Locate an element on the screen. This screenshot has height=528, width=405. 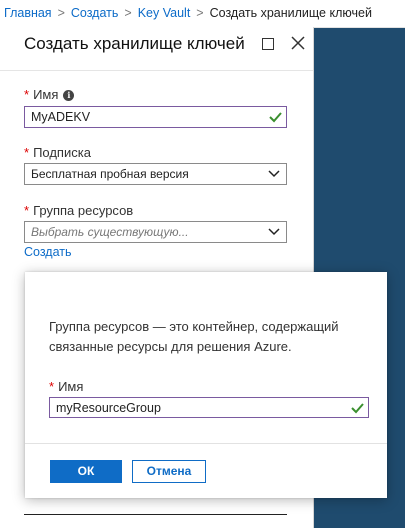
info-icon: i is located at coordinates (69, 95).